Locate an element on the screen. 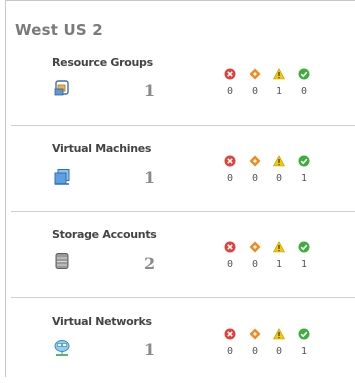  storage-account-icon is located at coordinates (62, 261).